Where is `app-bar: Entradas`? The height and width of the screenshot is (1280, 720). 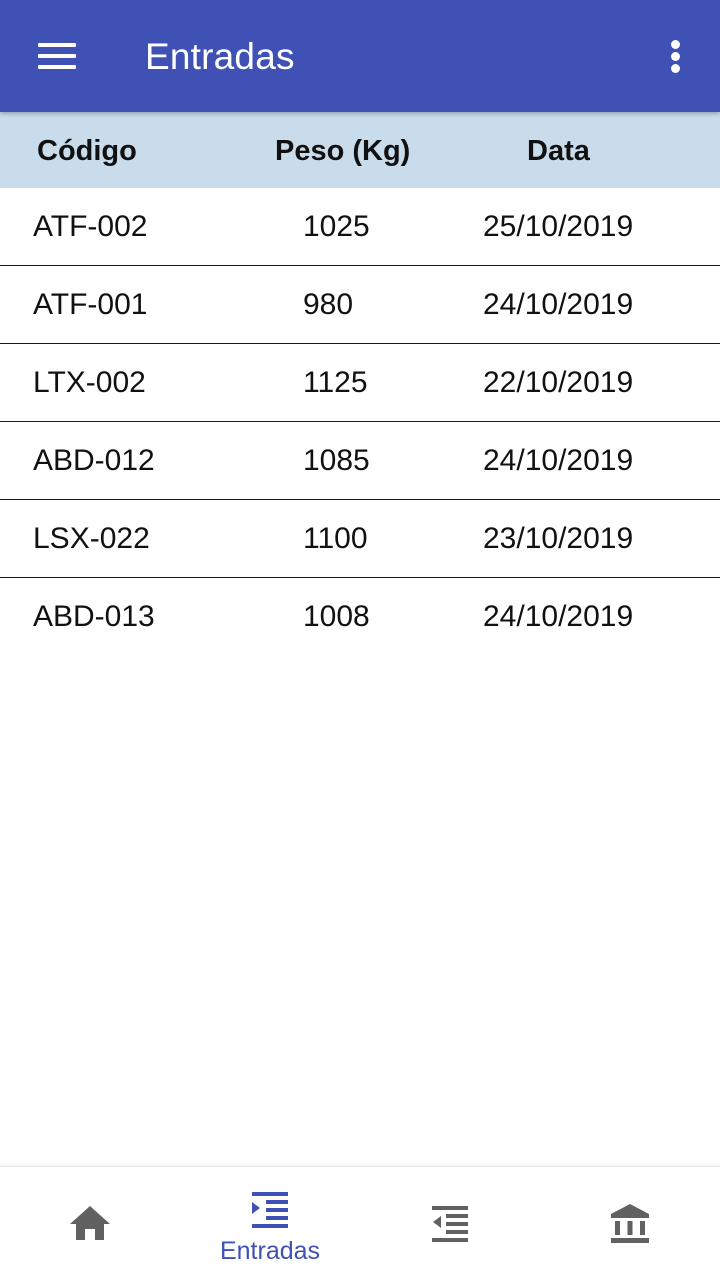 app-bar: Entradas is located at coordinates (360, 56).